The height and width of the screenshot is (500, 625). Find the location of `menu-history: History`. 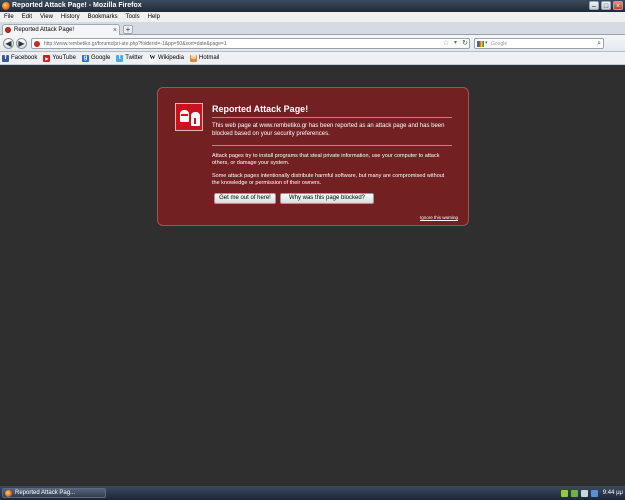

menu-history: History is located at coordinates (70, 17).